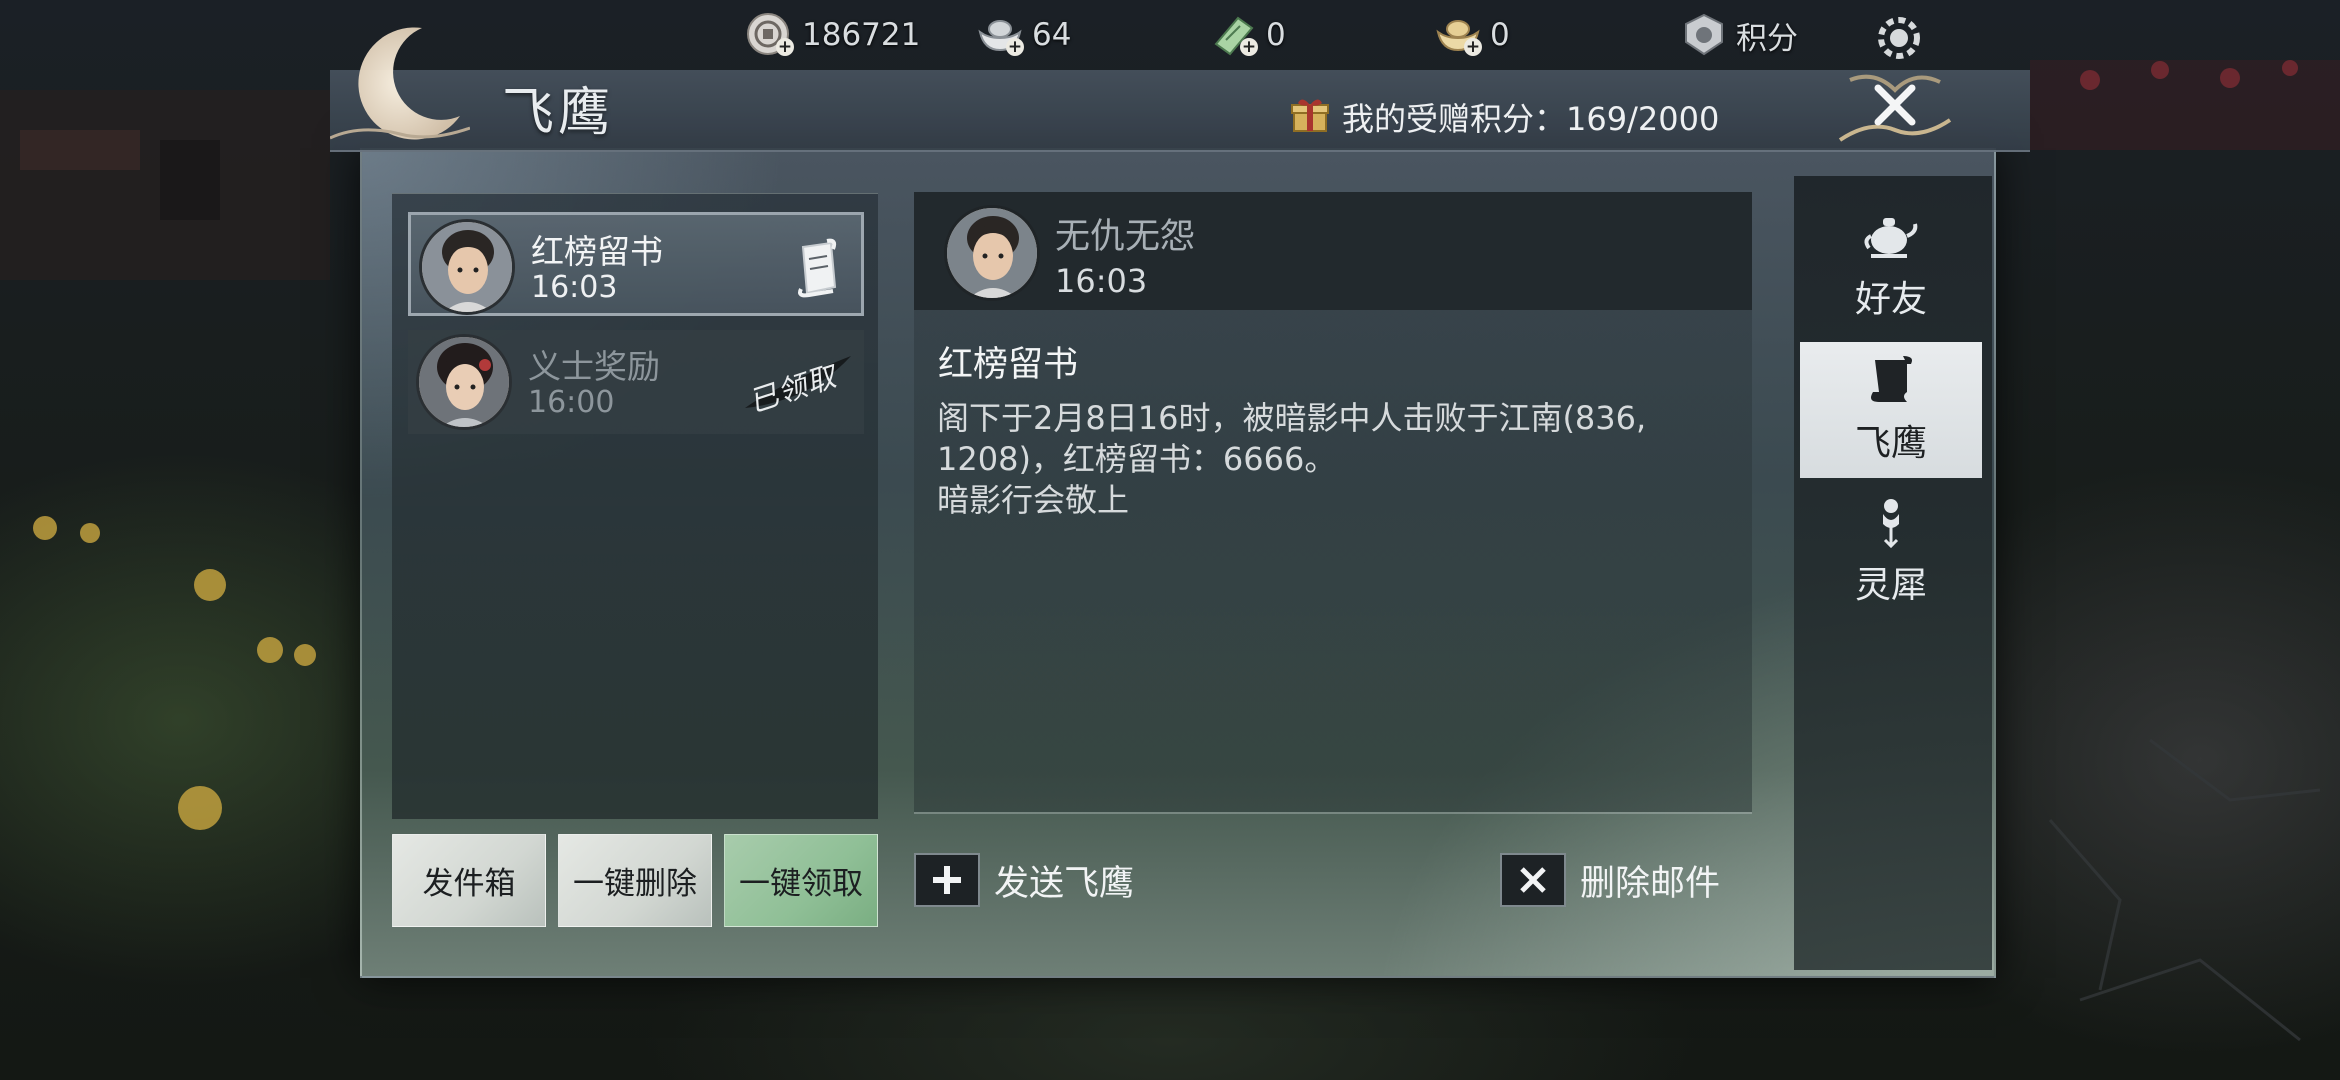  I want to click on gold-ingot-currency: + 0, so click(1471, 35).